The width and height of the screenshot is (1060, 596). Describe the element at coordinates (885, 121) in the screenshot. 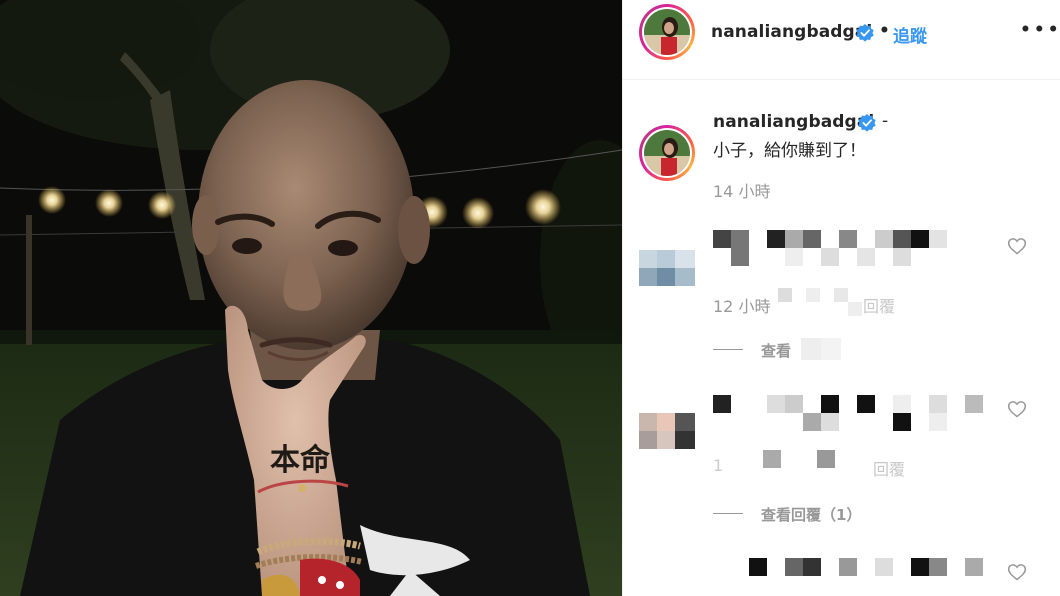

I see `caption-suffix: -` at that location.